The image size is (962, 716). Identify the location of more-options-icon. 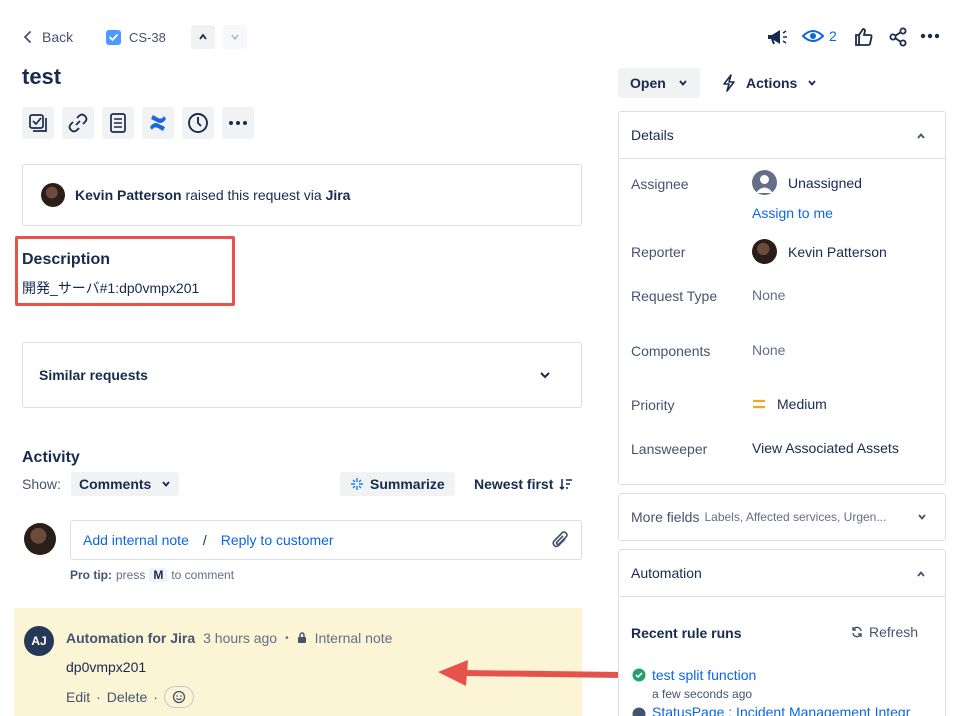
(930, 36).